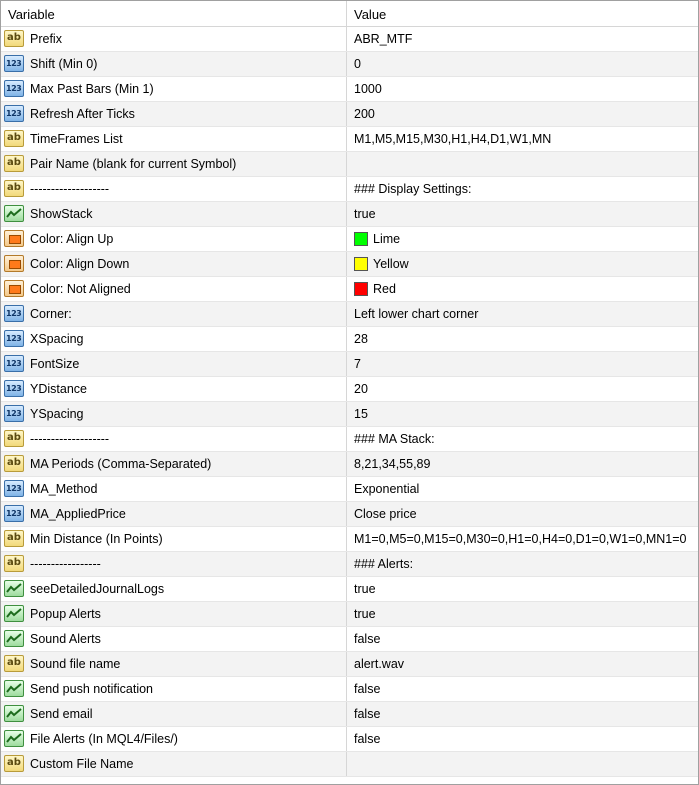 This screenshot has height=785, width=699. Describe the element at coordinates (174, 564) in the screenshot. I see `variable-cell: ab -----------------` at that location.